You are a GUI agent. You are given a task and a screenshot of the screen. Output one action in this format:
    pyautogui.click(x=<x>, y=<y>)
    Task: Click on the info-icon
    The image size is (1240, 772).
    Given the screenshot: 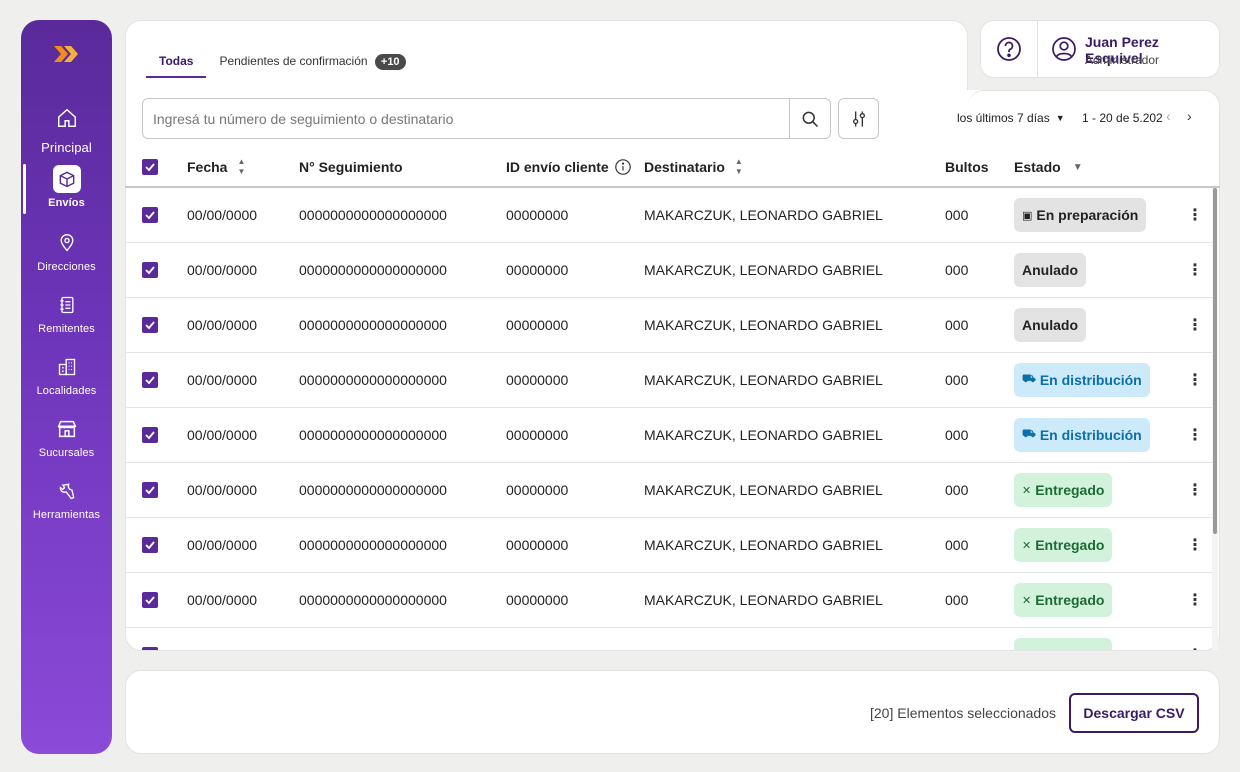 What is the action you would take?
    pyautogui.click(x=623, y=167)
    